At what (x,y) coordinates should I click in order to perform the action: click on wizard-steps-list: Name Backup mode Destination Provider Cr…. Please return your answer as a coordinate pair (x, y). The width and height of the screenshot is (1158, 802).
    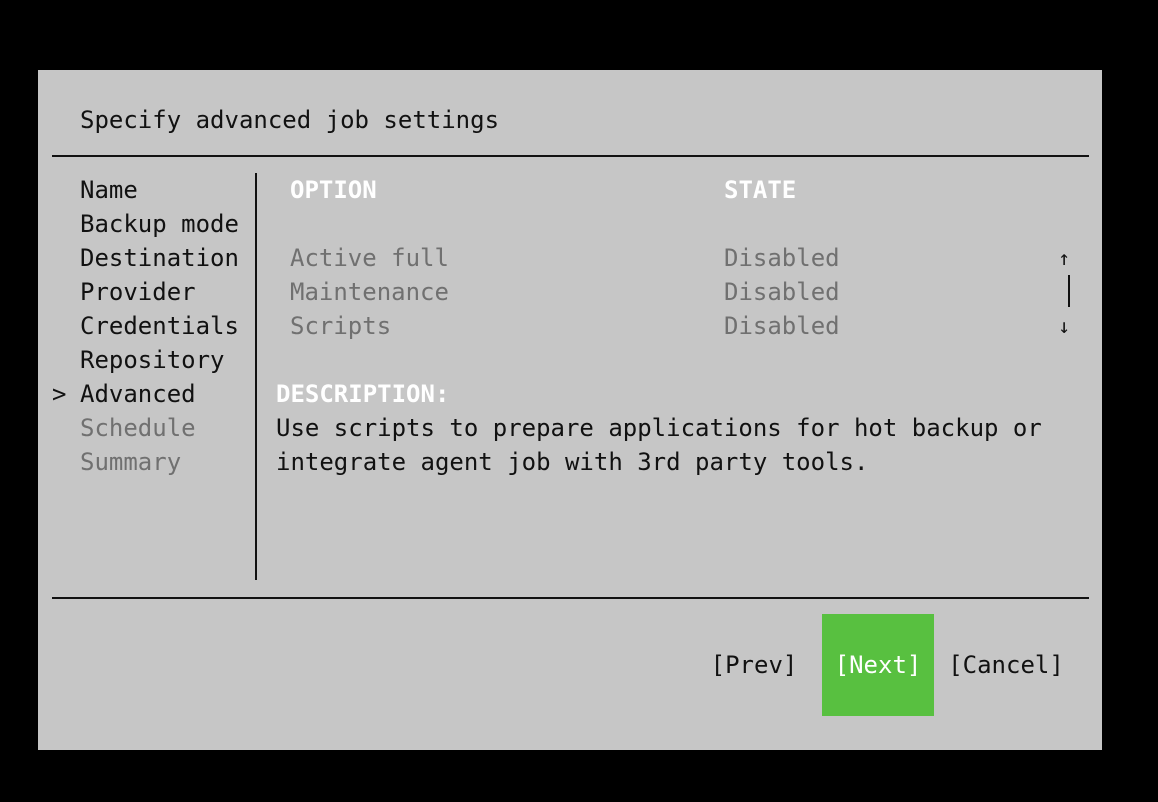
    Looking at the image, I should click on (145, 326).